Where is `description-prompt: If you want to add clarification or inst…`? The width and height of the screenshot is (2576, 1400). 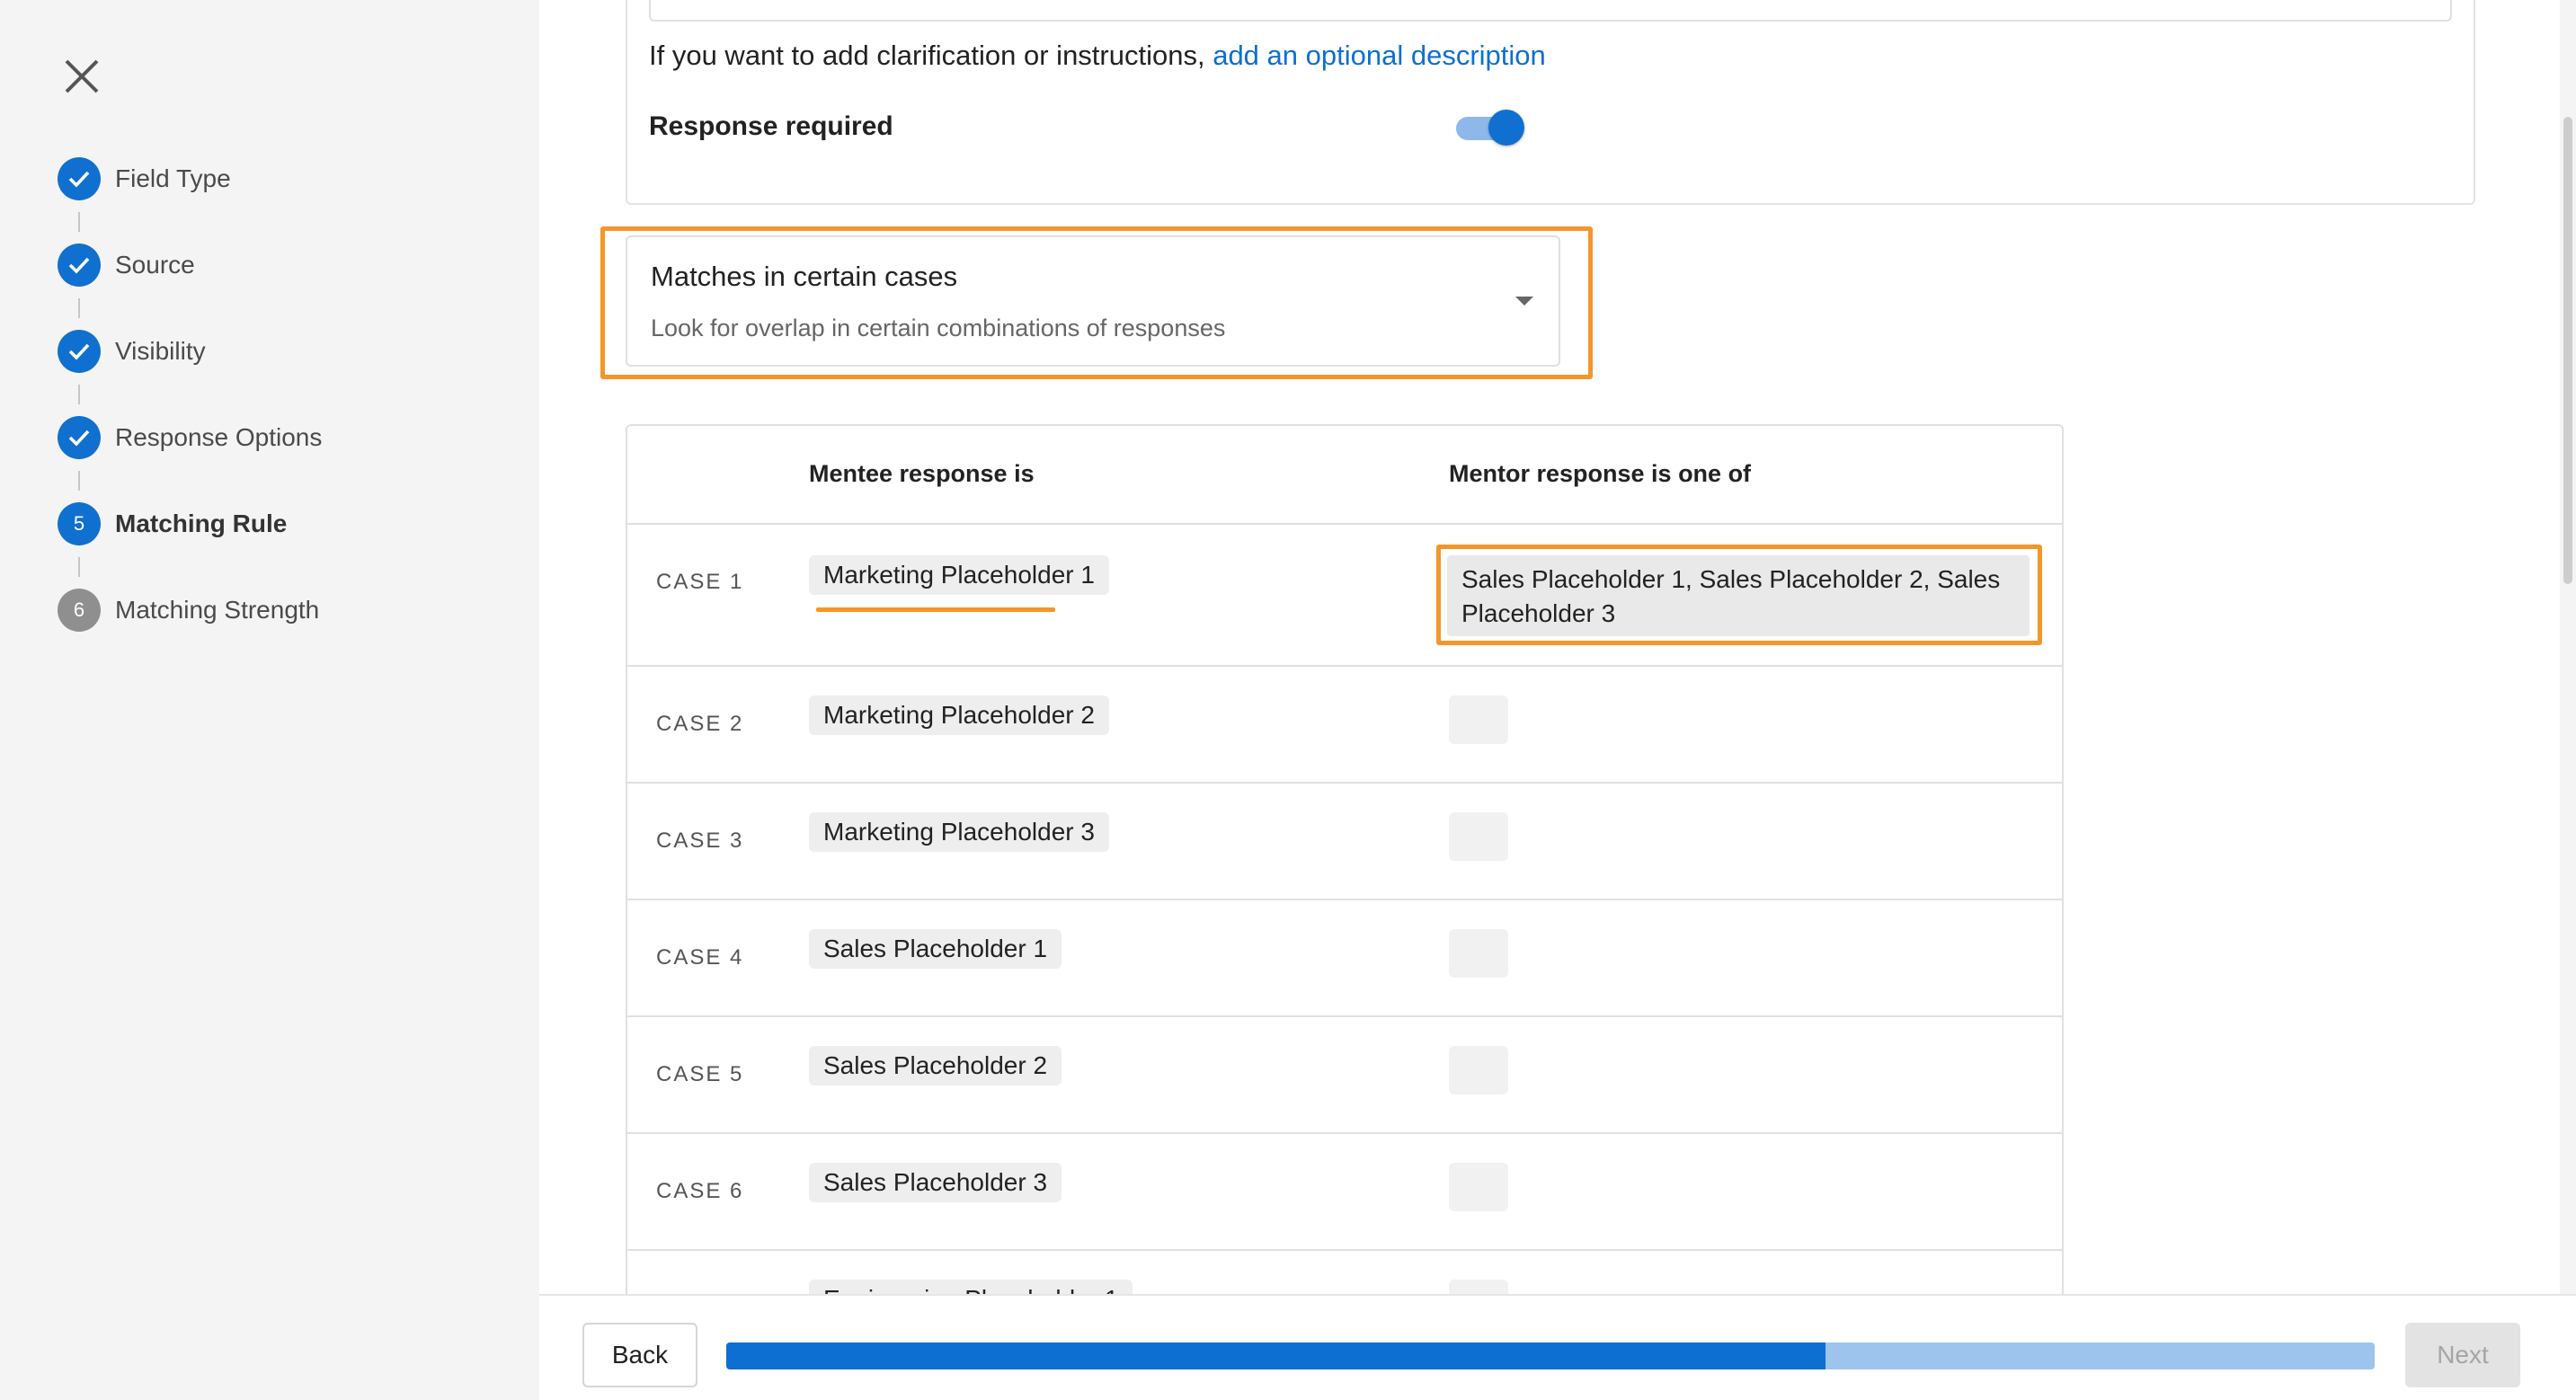
description-prompt: If you want to add clarification or inst… is located at coordinates (1097, 56).